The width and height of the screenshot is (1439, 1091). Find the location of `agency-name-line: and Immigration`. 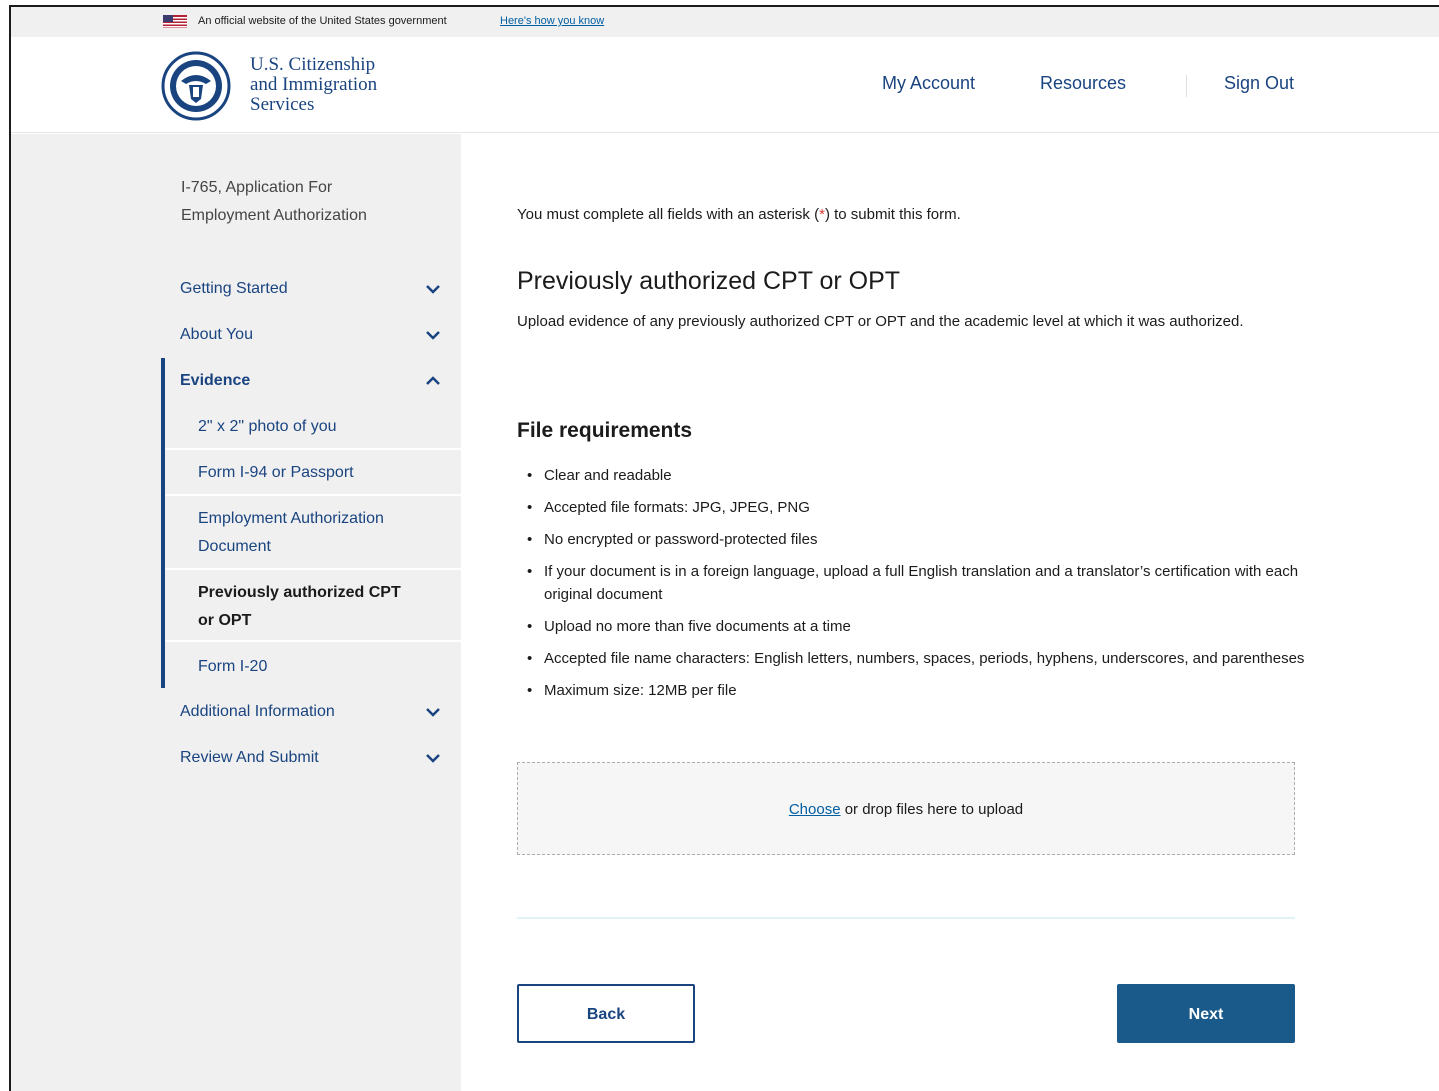

agency-name-line: and Immigration is located at coordinates (314, 84).